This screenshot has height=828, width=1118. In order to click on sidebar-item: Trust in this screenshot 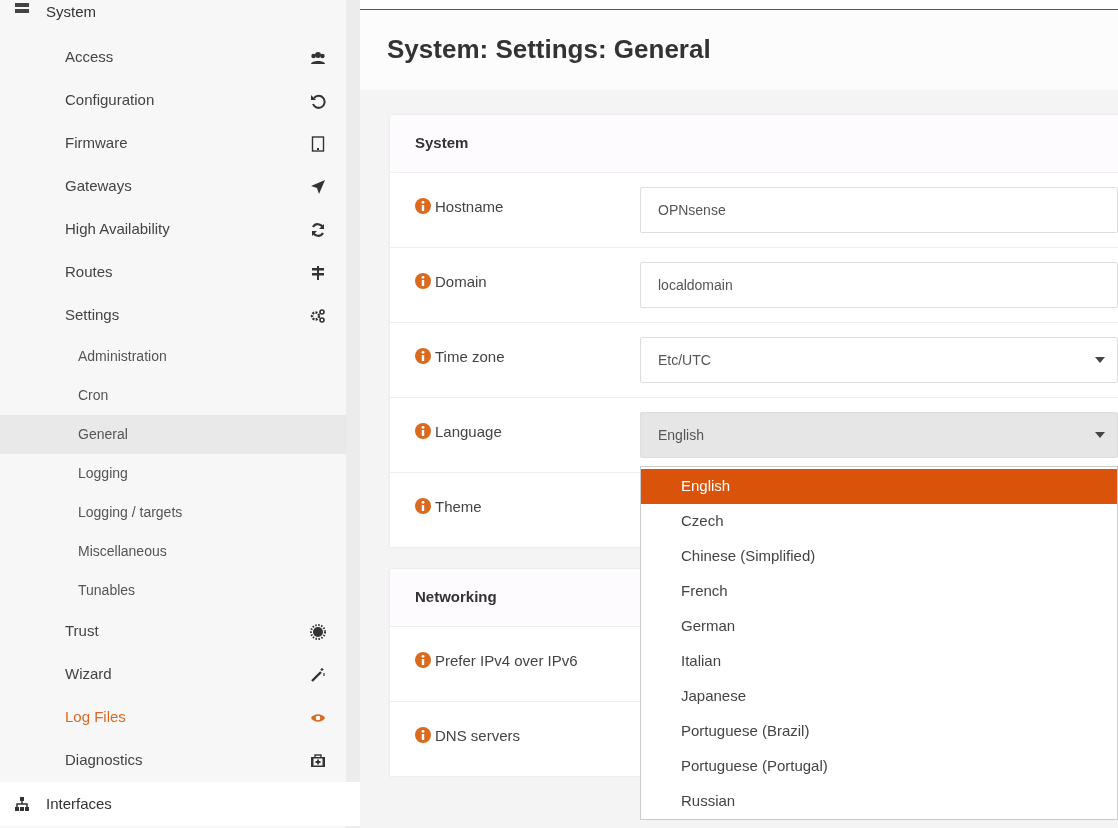, I will do `click(173, 631)`.